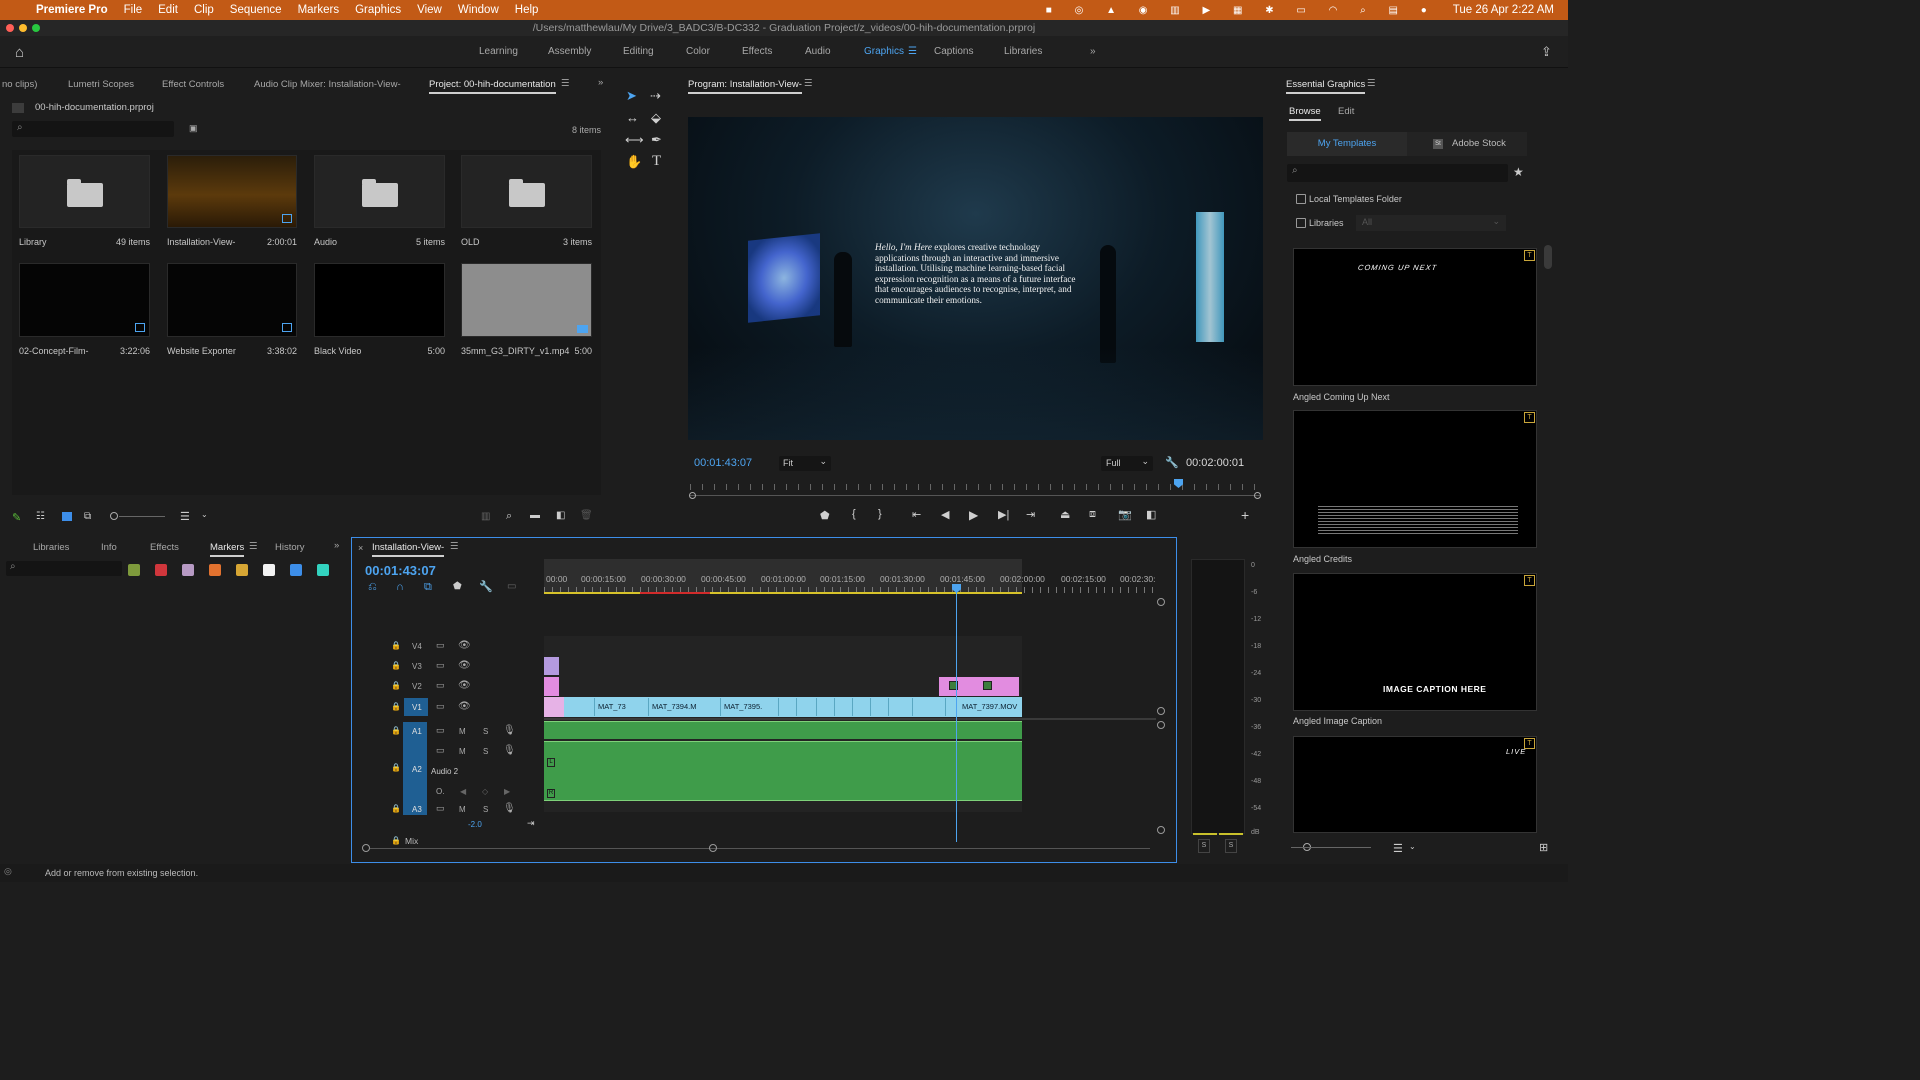 This screenshot has width=1920, height=1080. I want to click on sequence-concept-film, so click(84, 300).